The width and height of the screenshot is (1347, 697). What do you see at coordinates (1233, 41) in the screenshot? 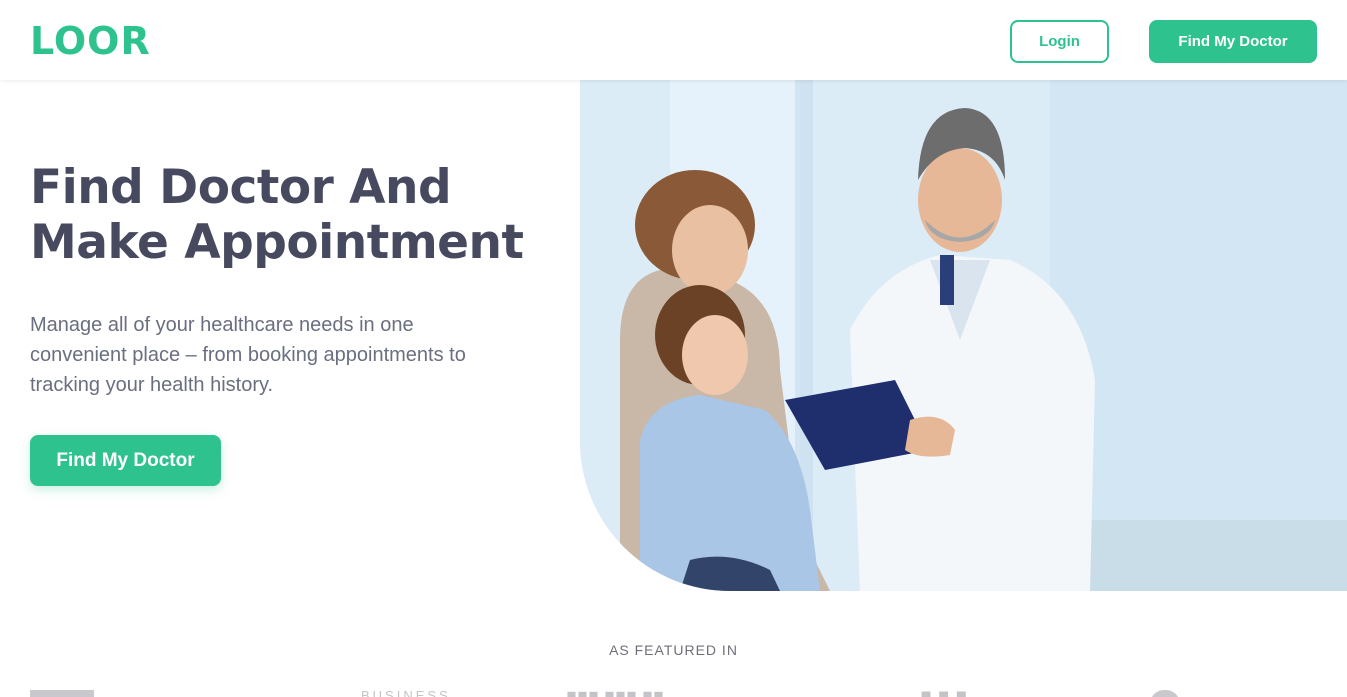
I see `find-doctor-nav-button: Find My Doctor` at bounding box center [1233, 41].